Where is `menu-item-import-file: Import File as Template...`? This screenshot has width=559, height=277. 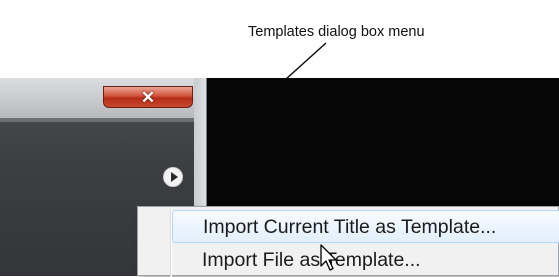
menu-item-import-file: Import File as Template... is located at coordinates (365, 260).